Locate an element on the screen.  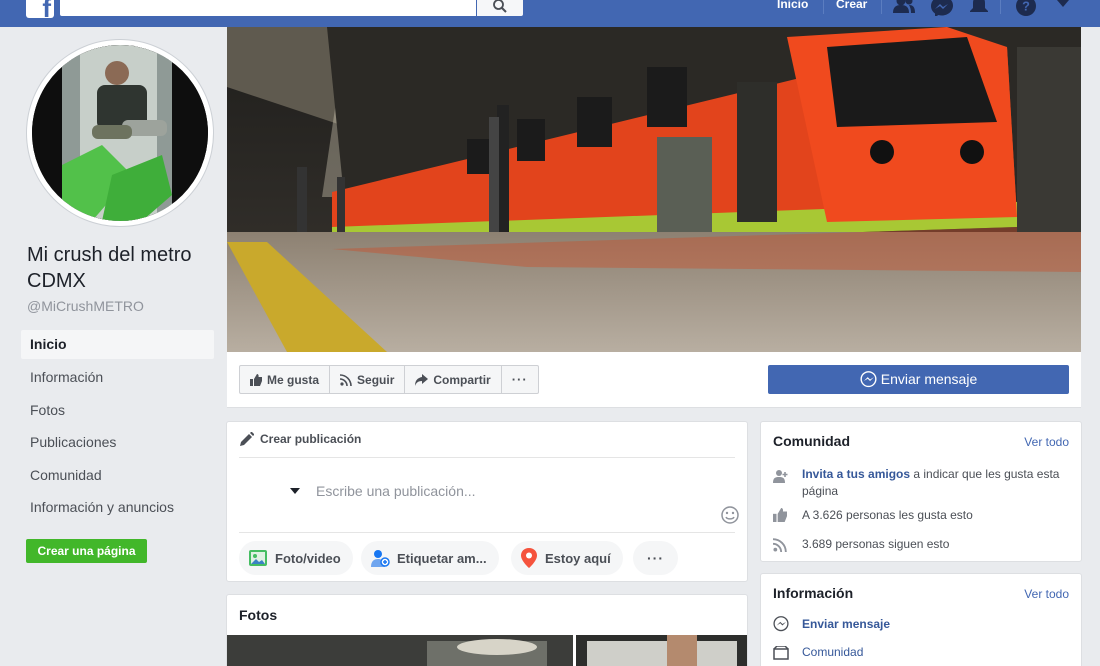
composer-more-button: ··· is located at coordinates (655, 558).